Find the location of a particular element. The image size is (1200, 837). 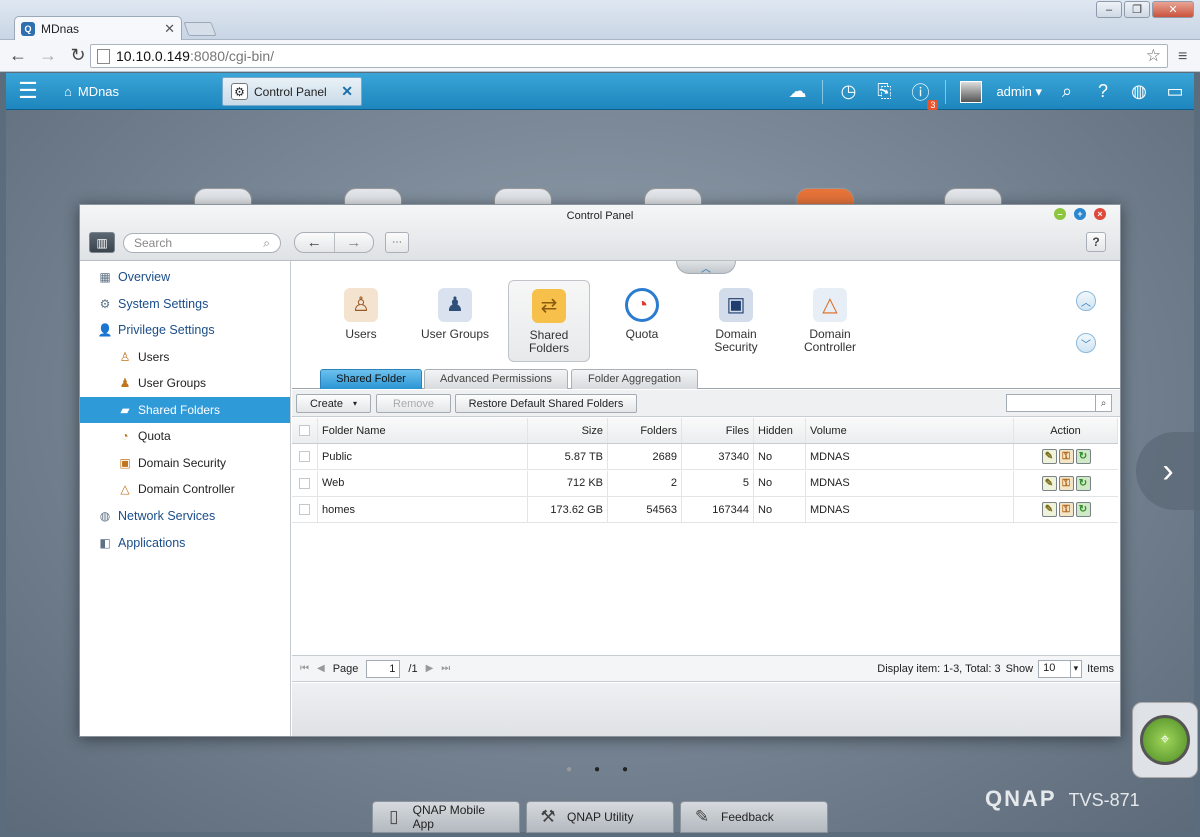

remove-button: Remove is located at coordinates (413, 403).